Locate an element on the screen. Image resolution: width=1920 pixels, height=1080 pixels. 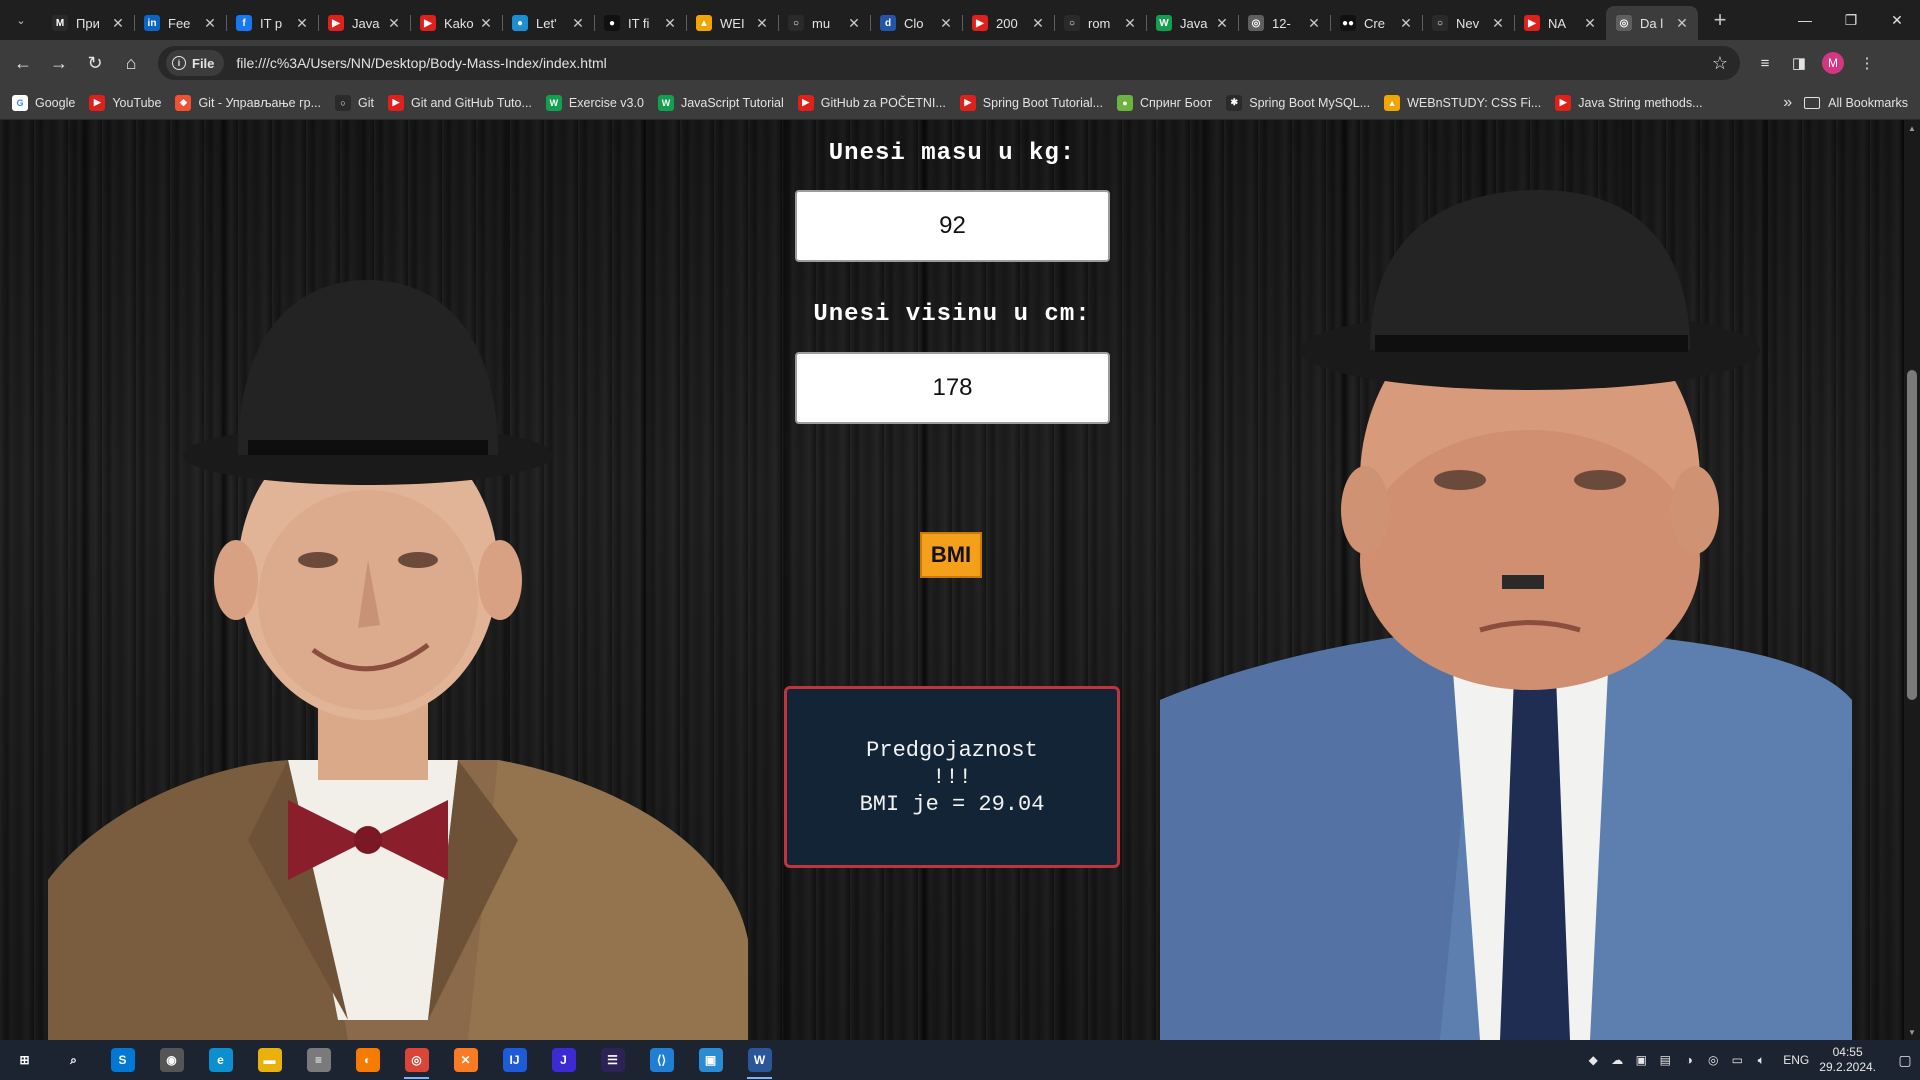
taskbar-app-button: ▬ is located at coordinates (269, 1060).